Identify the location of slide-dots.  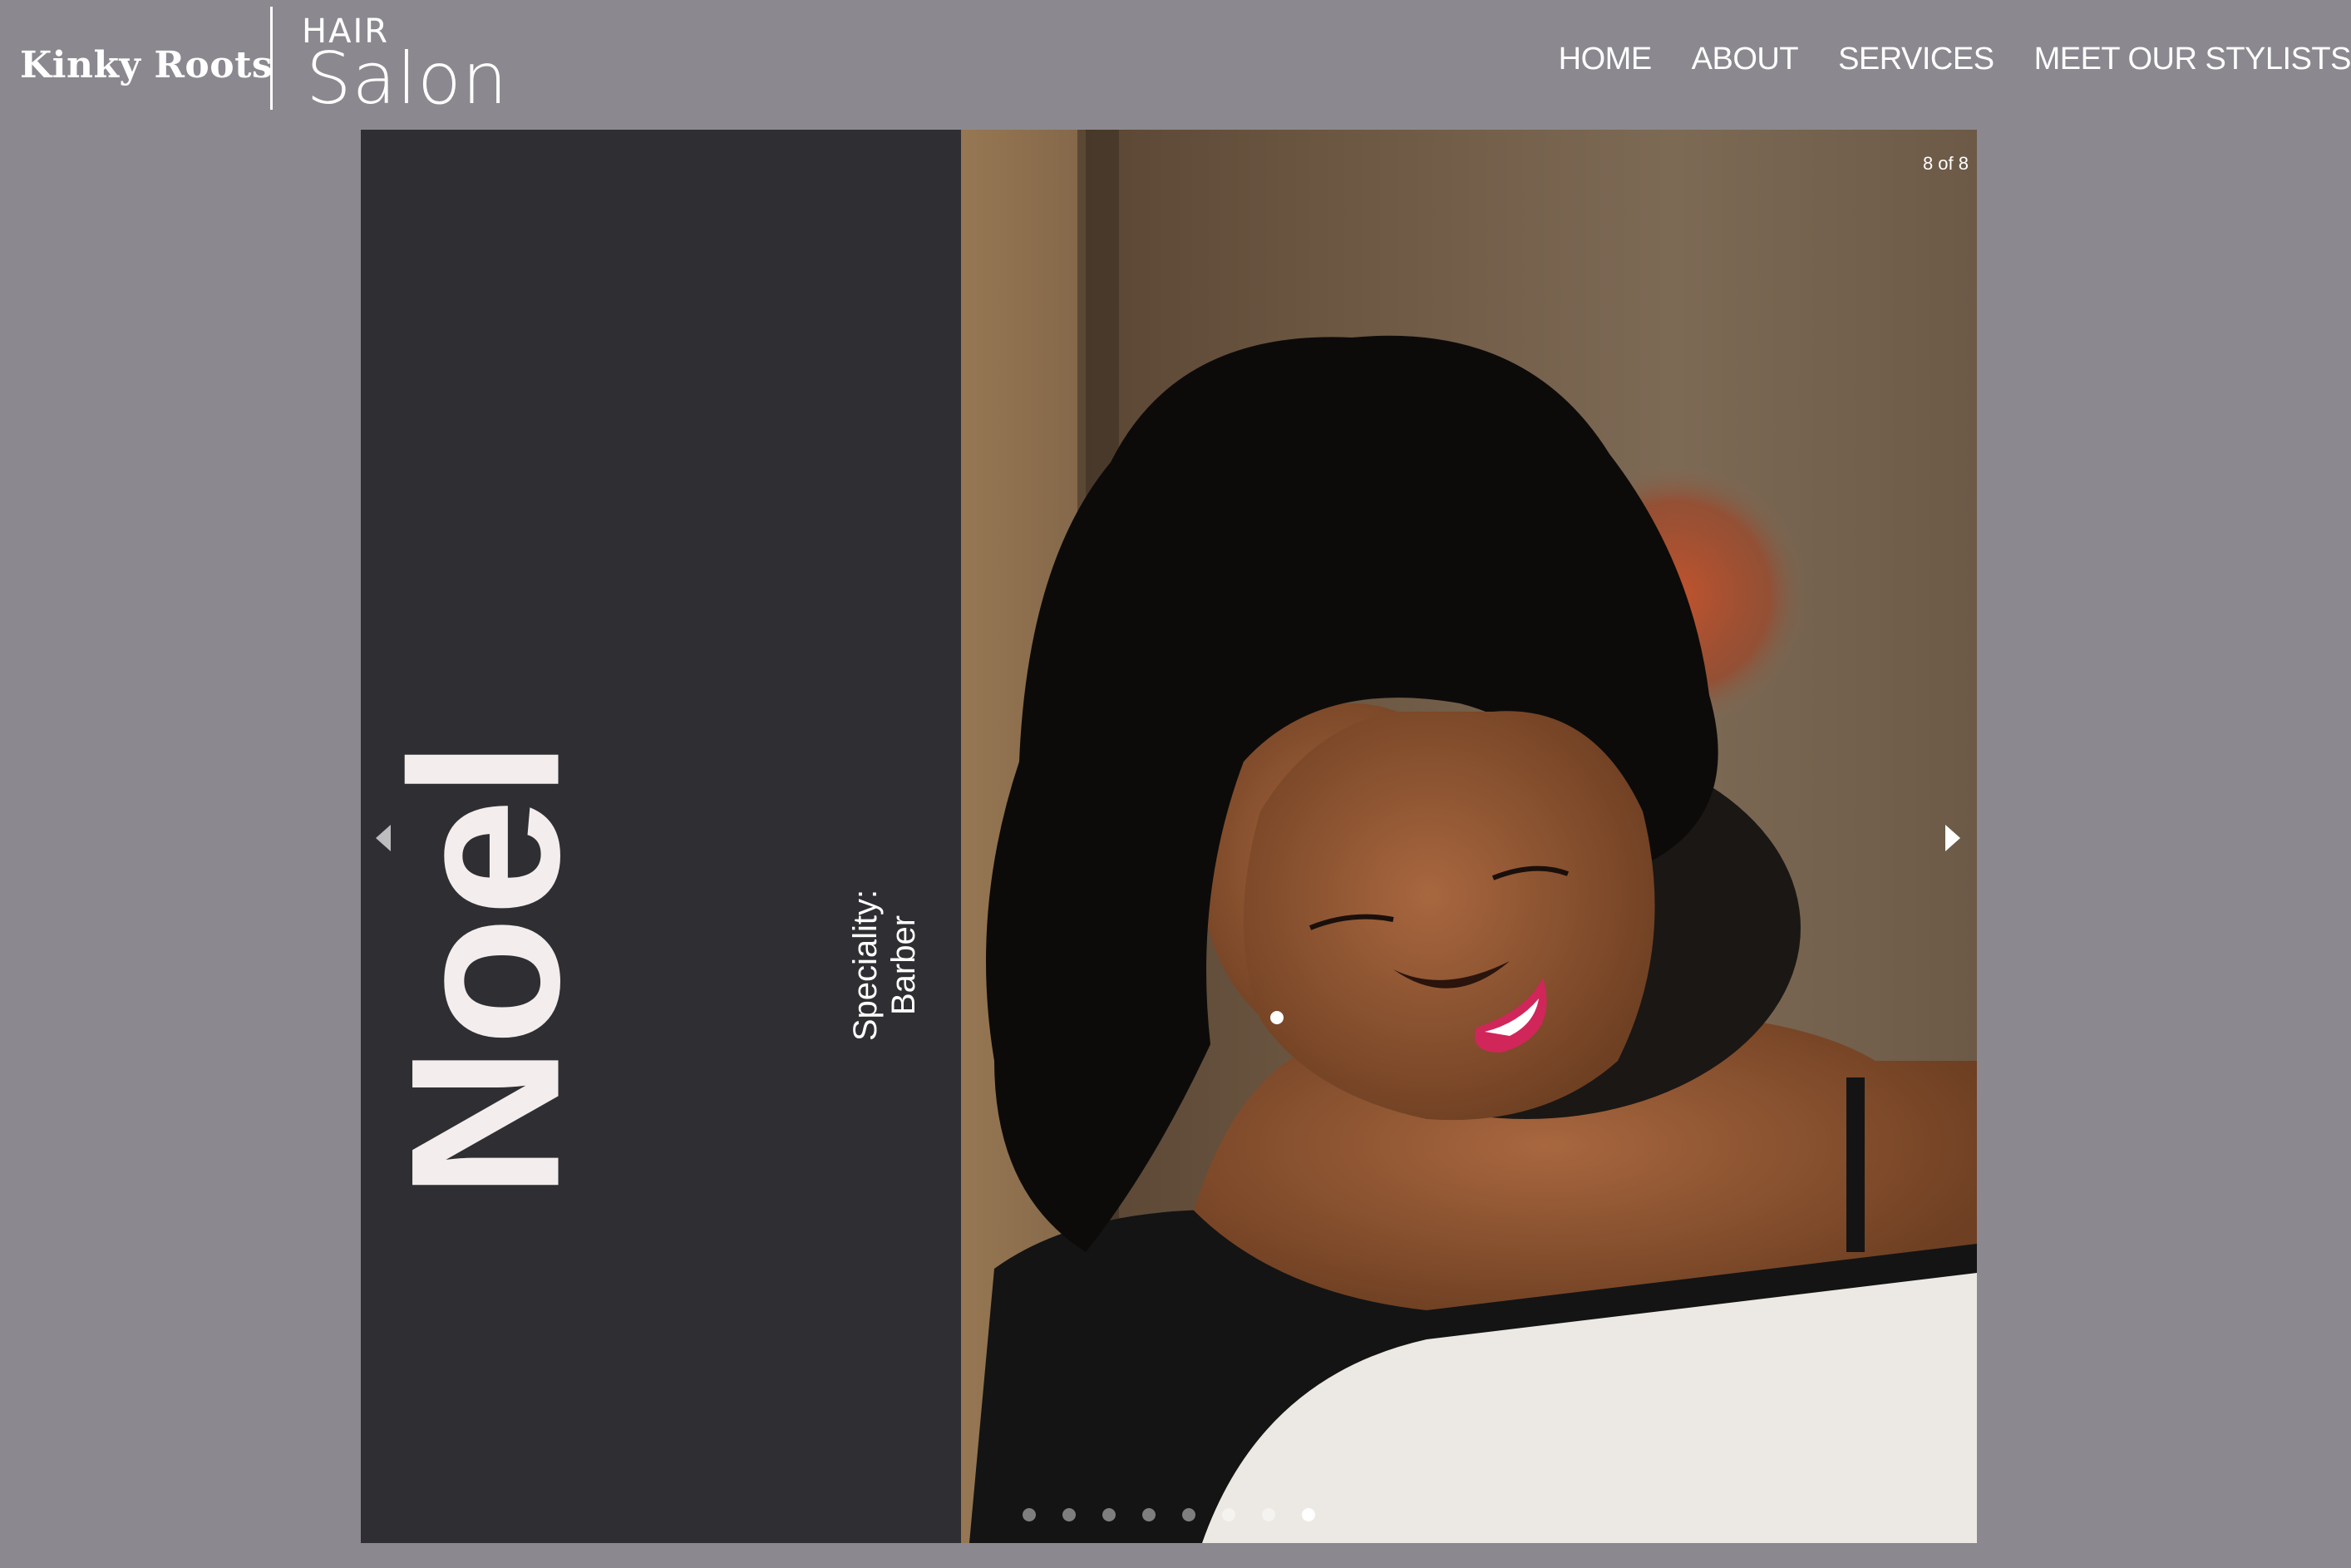
(1182, 1514).